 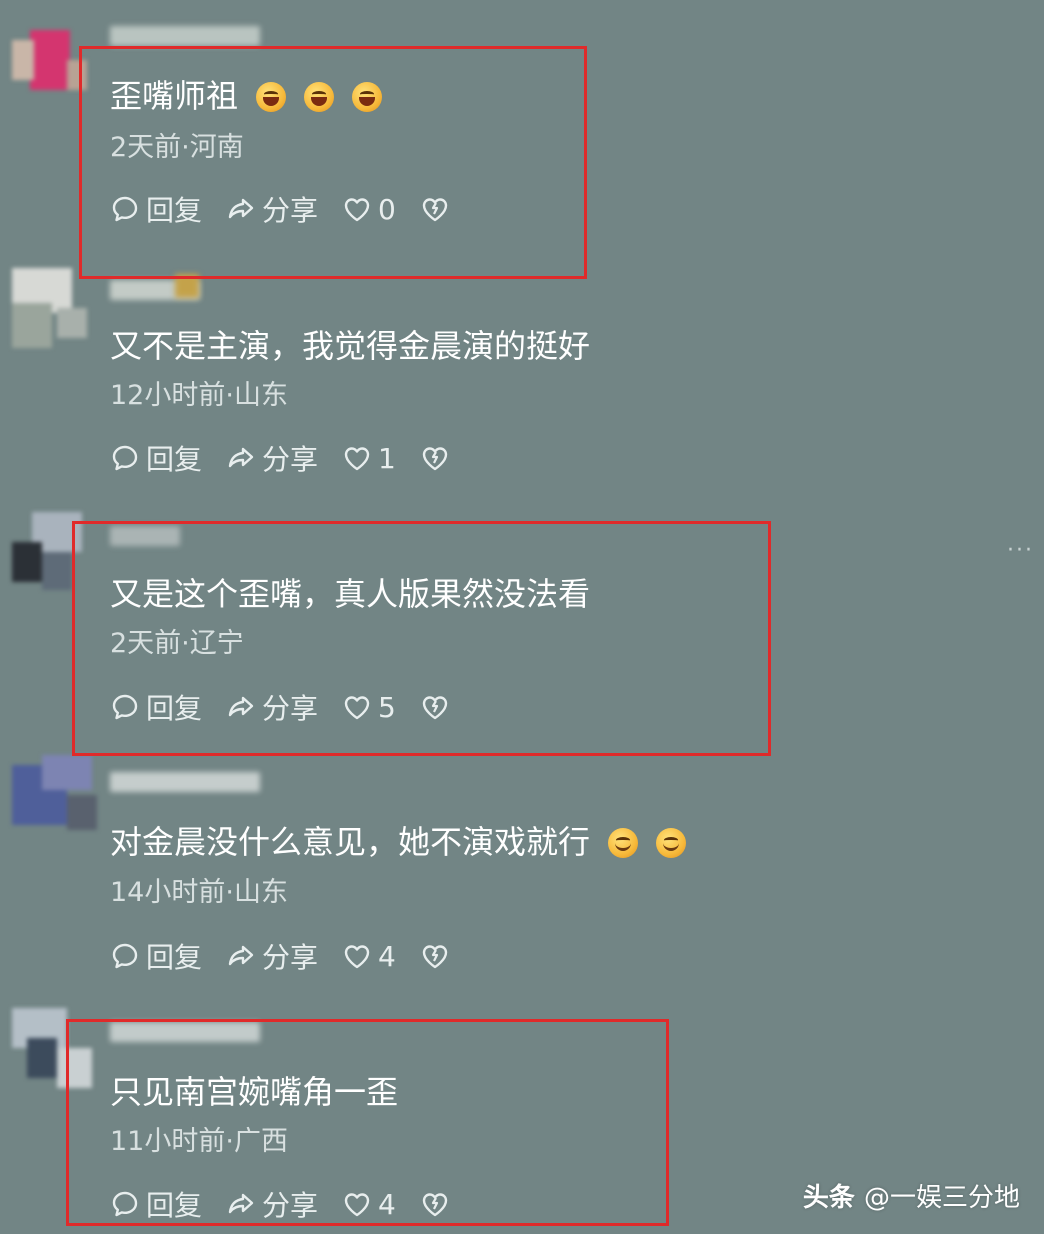 I want to click on comment-actions: 回复 分享 1, so click(x=295, y=458).